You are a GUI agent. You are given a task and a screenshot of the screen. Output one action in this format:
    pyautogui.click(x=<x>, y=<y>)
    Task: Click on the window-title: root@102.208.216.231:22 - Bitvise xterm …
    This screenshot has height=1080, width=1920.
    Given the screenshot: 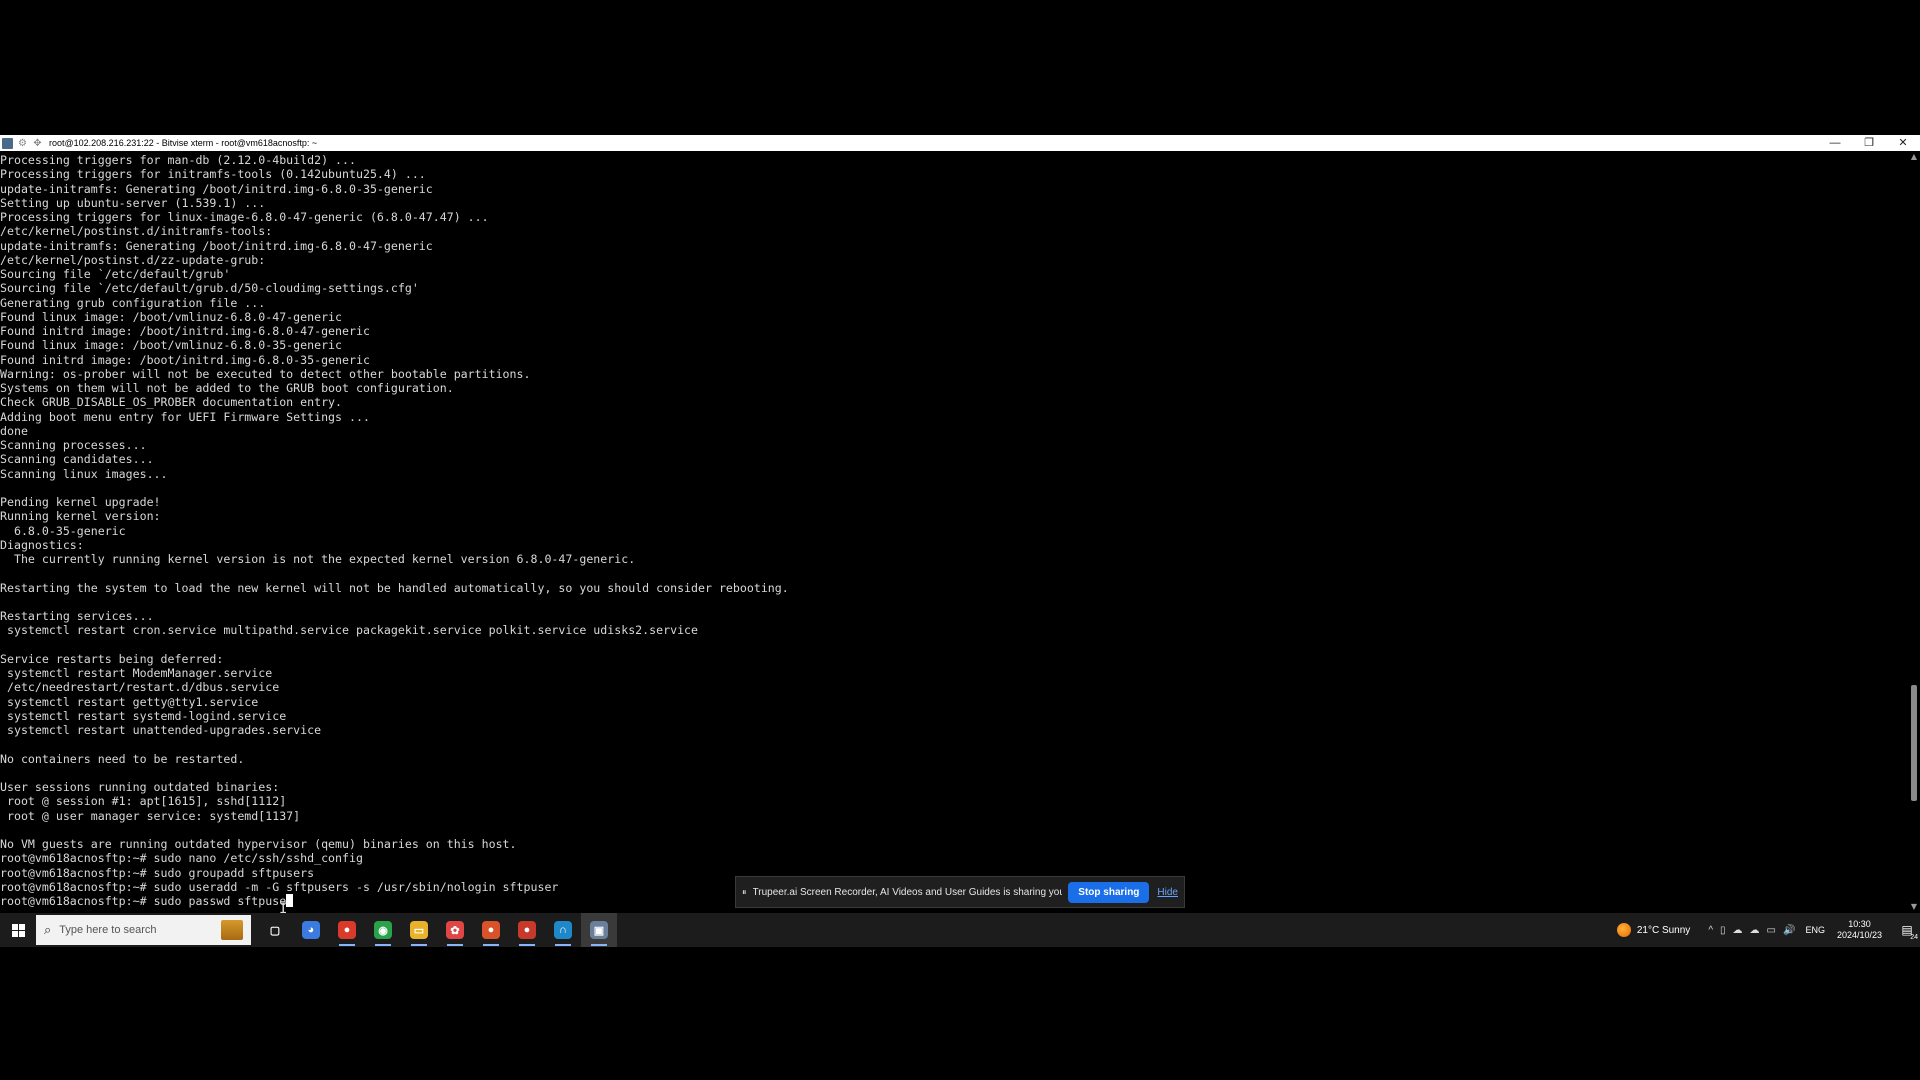 What is the action you would take?
    pyautogui.click(x=183, y=143)
    